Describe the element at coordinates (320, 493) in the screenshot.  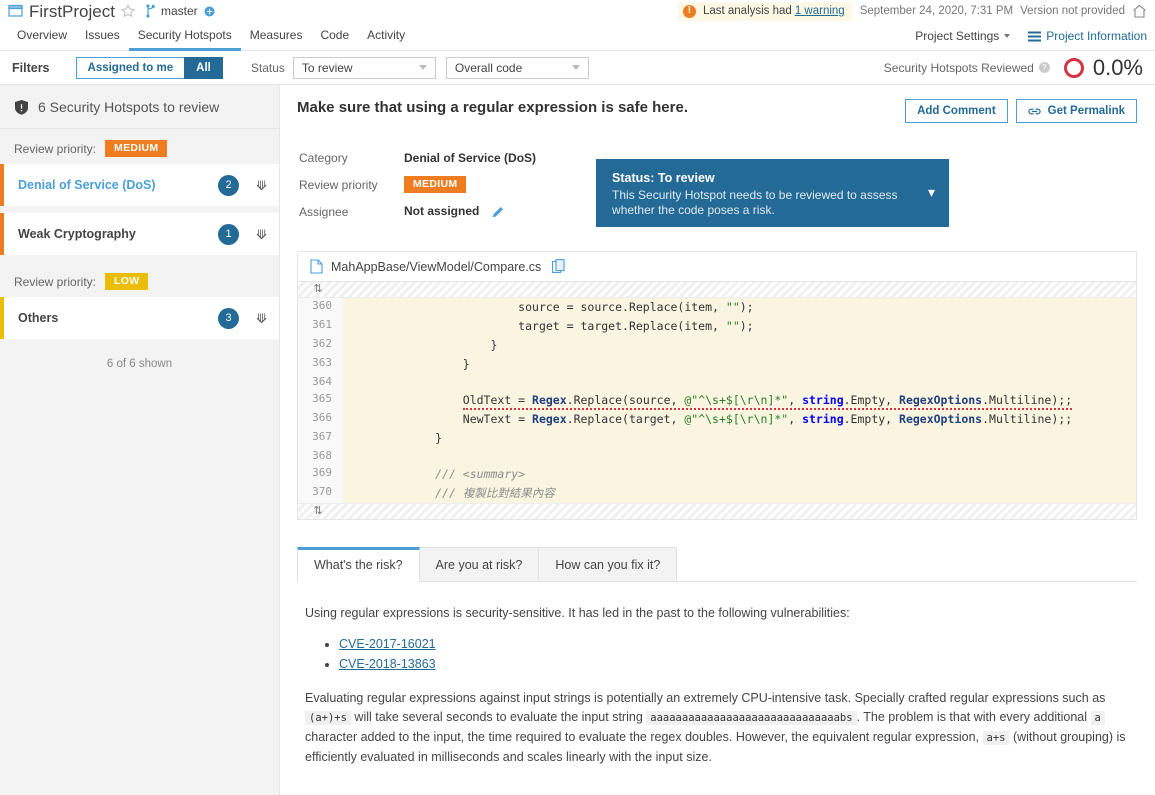
I see `line-number: 370` at that location.